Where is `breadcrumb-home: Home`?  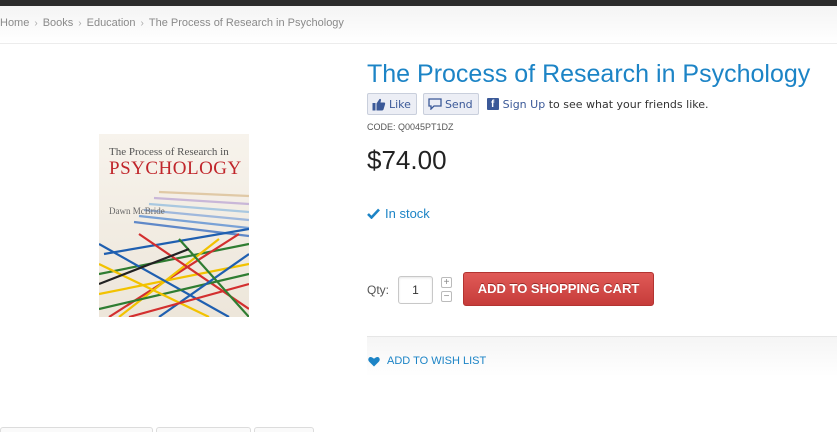 breadcrumb-home: Home is located at coordinates (14, 23).